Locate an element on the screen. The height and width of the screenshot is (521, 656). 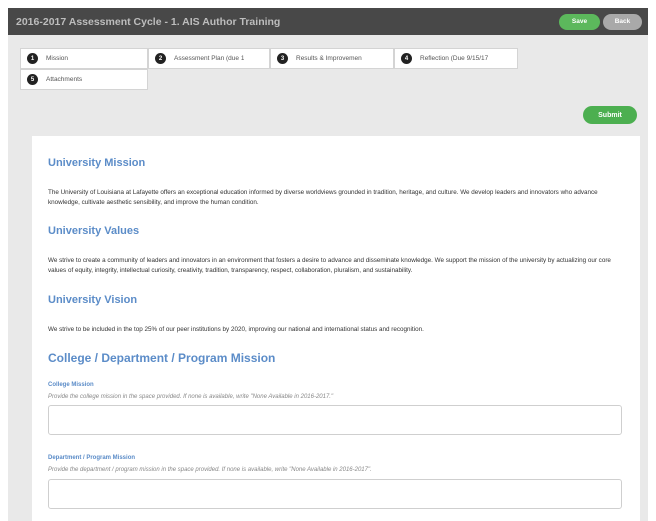
submit-button: Submit is located at coordinates (610, 115).